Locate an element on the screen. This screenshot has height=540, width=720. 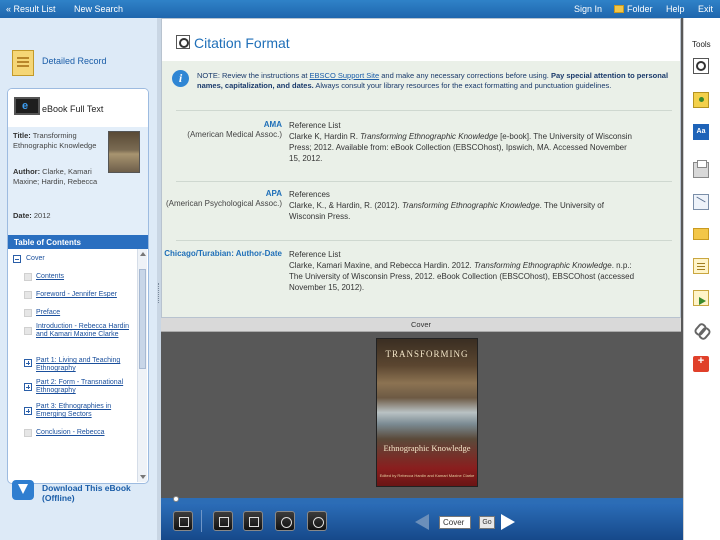
result-list-link: « Result List is located at coordinates (31, 9).